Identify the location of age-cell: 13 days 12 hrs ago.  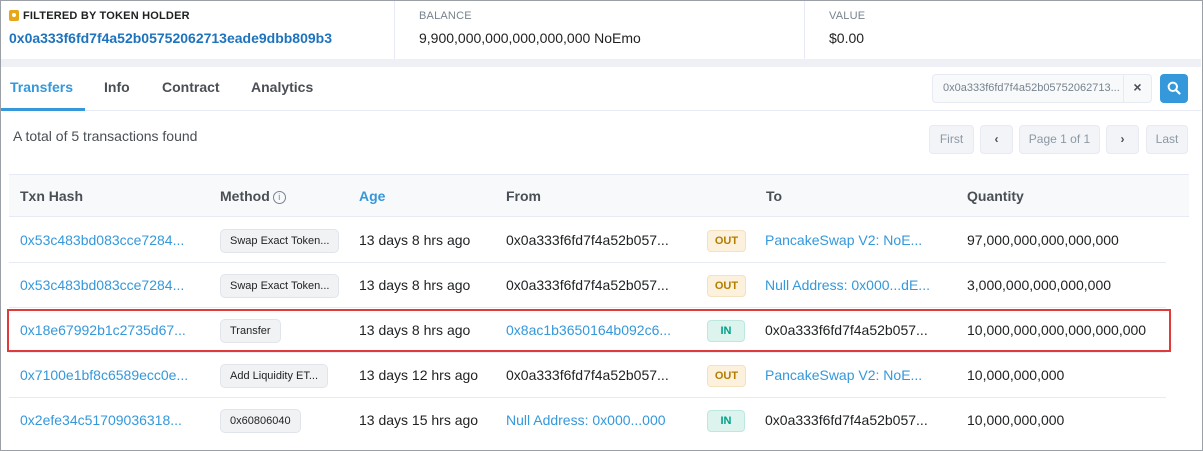
(419, 375).